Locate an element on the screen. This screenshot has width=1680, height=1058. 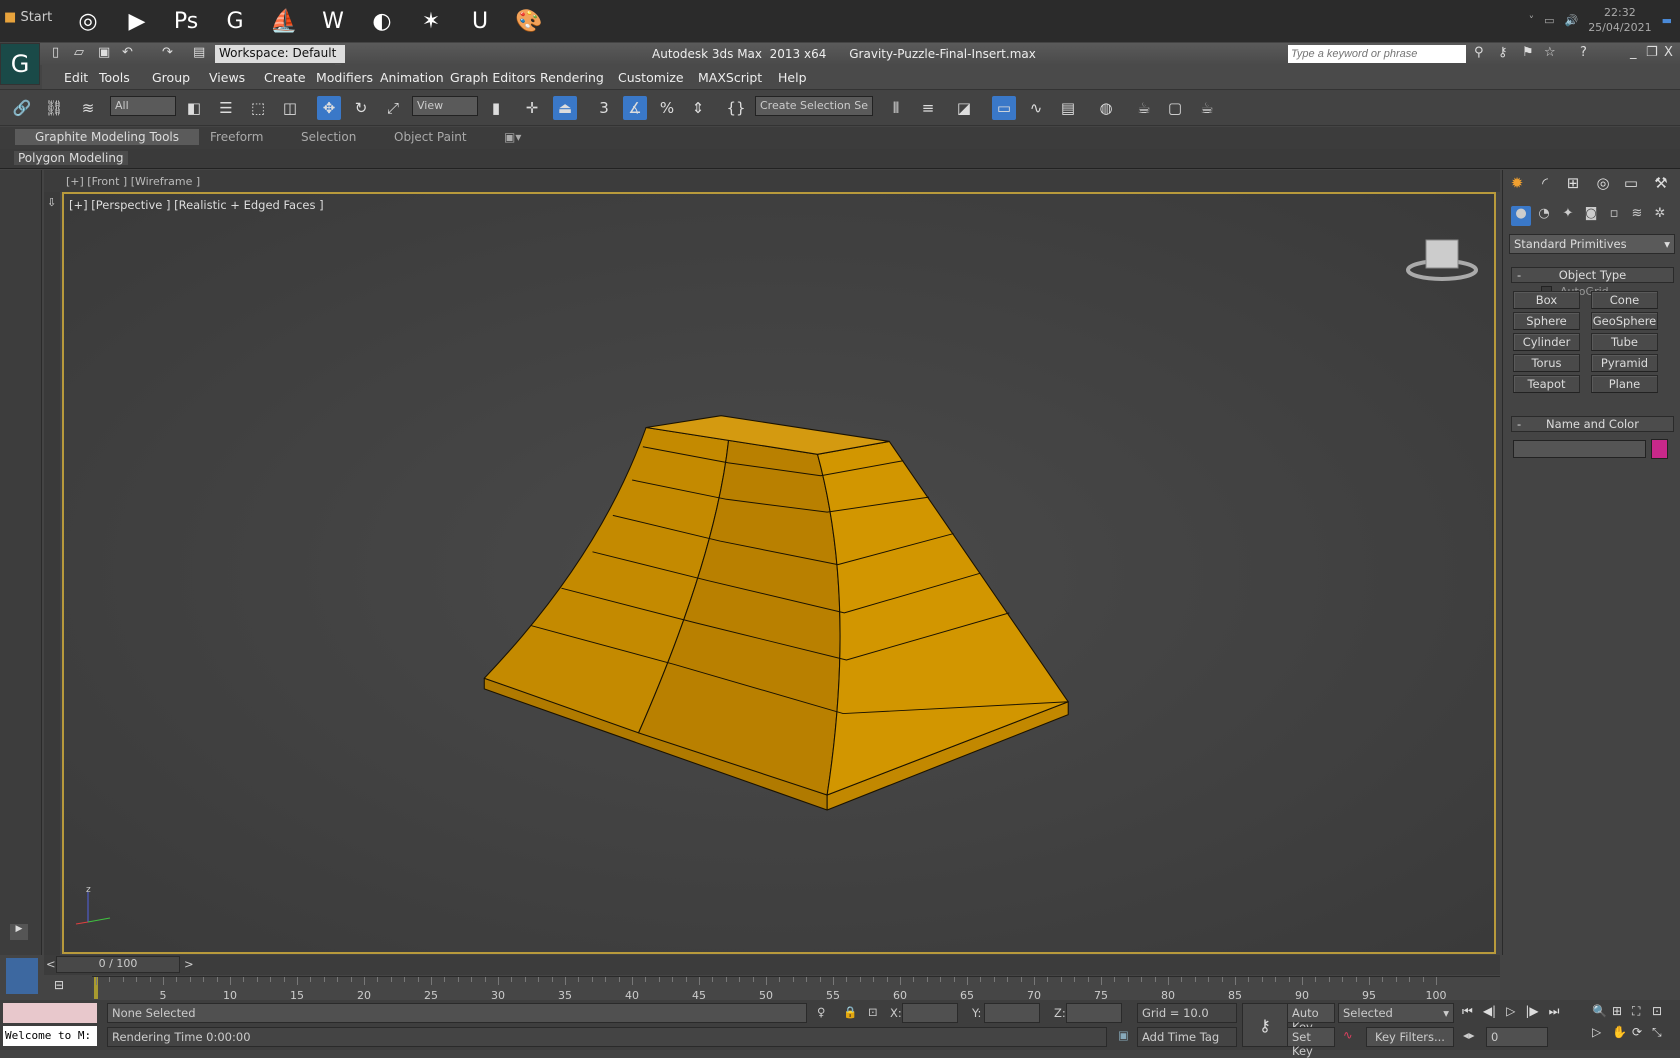
go-to-start-icon: ⏮ is located at coordinates (1467, 1011).